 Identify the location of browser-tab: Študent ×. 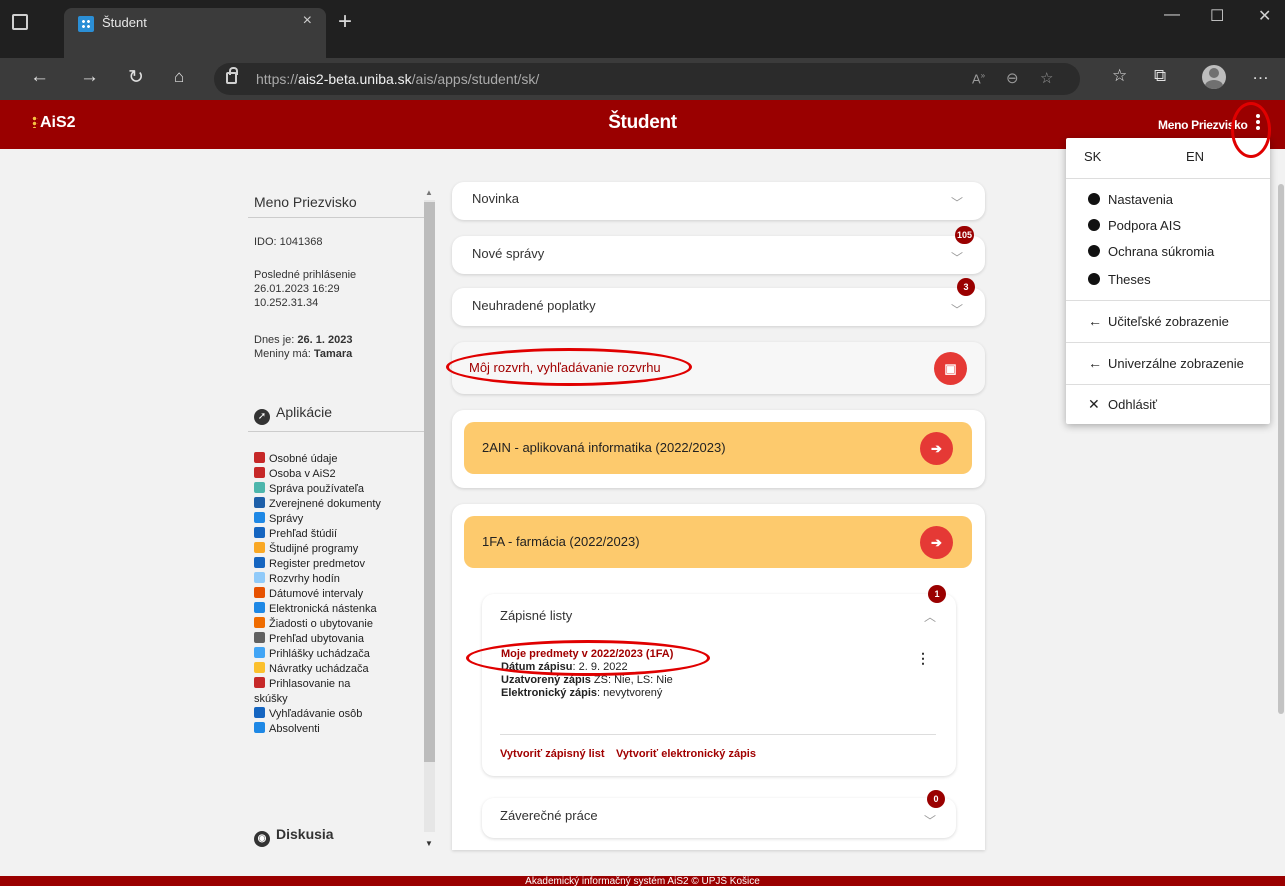
(195, 33).